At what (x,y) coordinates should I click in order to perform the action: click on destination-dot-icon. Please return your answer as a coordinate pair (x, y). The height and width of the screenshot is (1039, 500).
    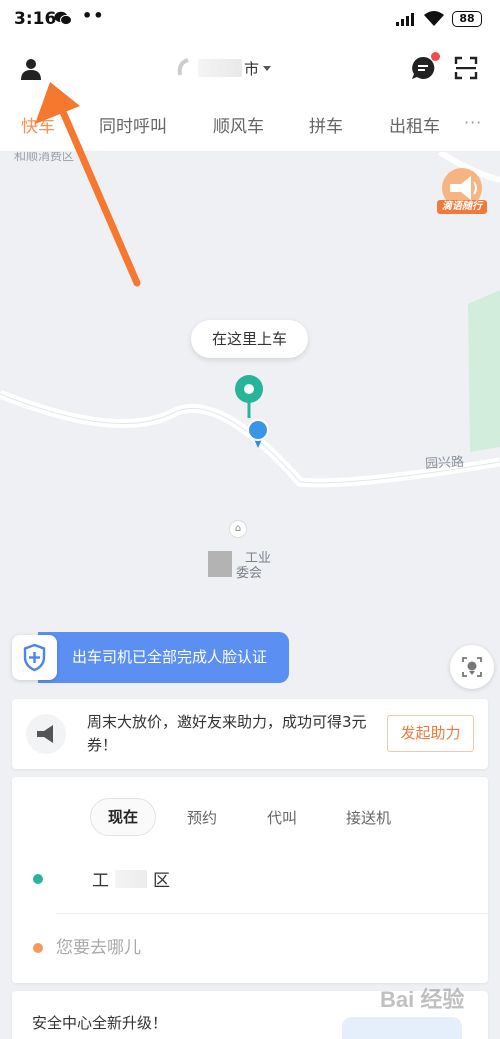
    Looking at the image, I should click on (38, 948).